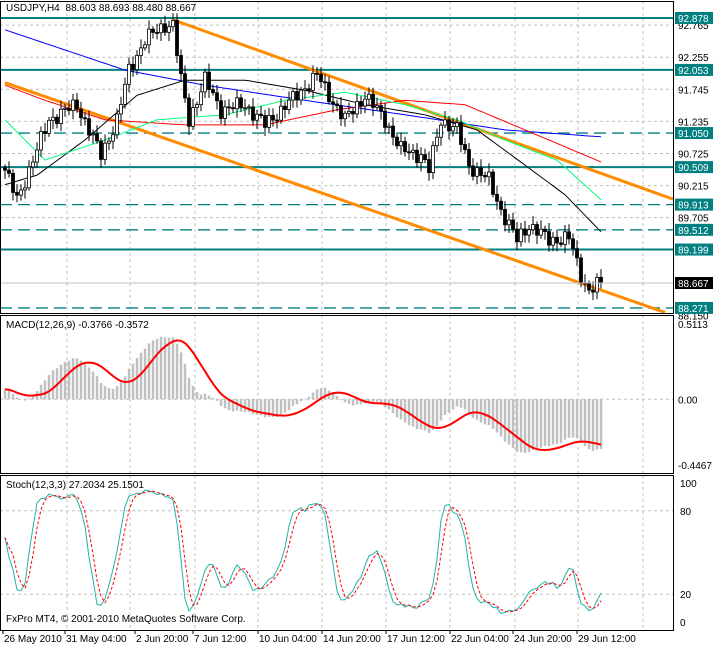 This screenshot has height=646, width=713. I want to click on level-price-label: 89.512, so click(693, 231).